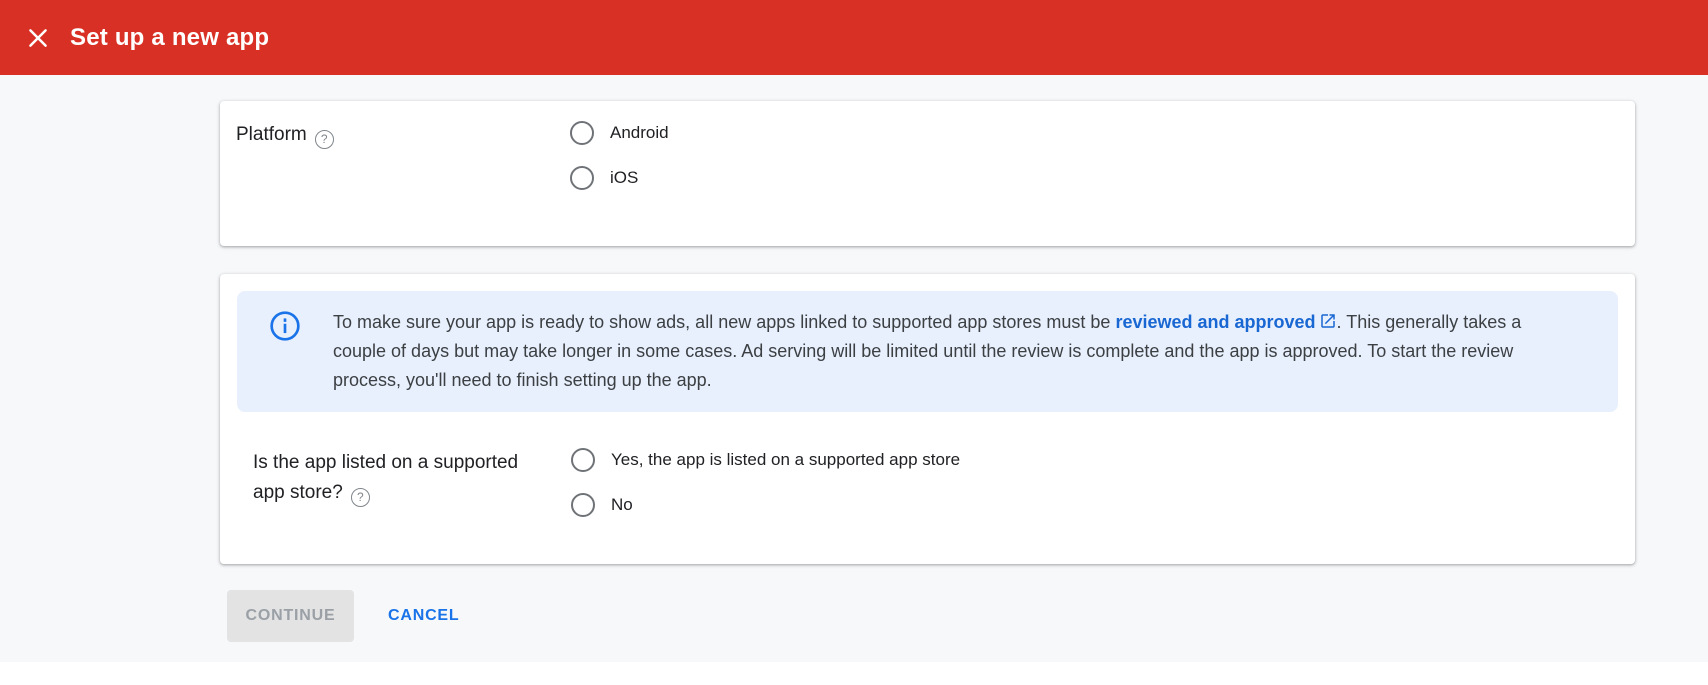 The width and height of the screenshot is (1708, 685). Describe the element at coordinates (1094, 505) in the screenshot. I see `radio-option-no: No` at that location.